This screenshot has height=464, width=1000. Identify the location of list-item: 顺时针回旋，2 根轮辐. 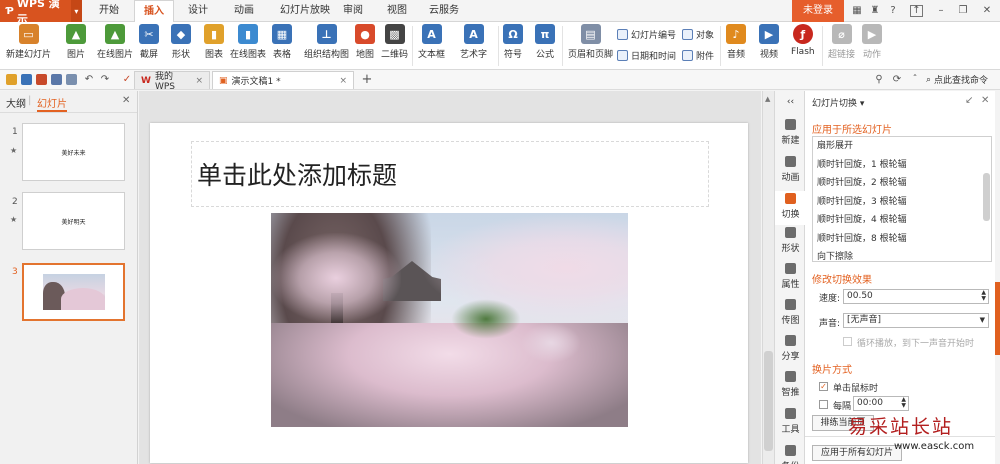
(902, 183).